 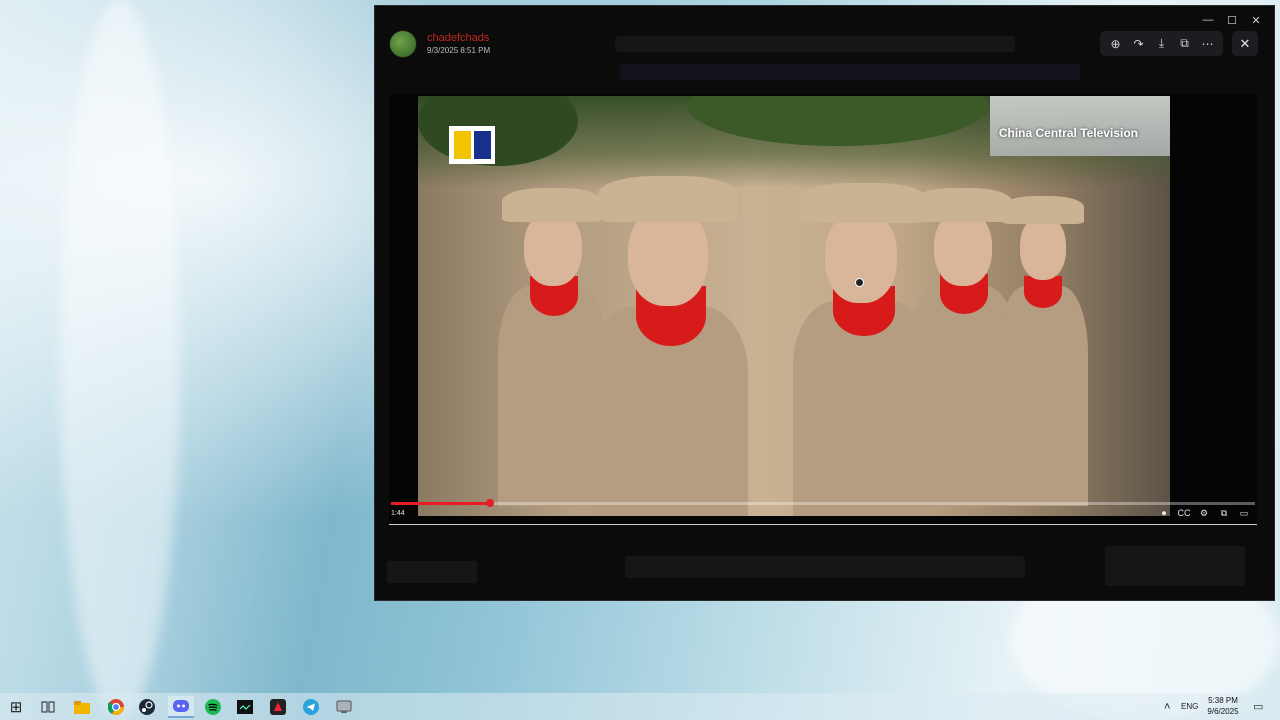 What do you see at coordinates (1208, 20) in the screenshot?
I see `minimize-button: —` at bounding box center [1208, 20].